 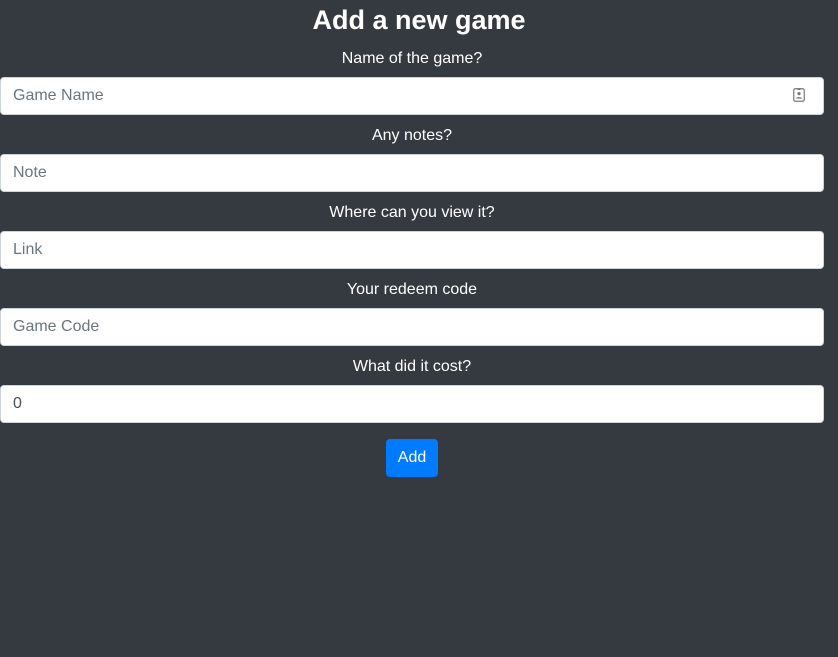 What do you see at coordinates (412, 76) in the screenshot?
I see `game-name-group: Name of the game?` at bounding box center [412, 76].